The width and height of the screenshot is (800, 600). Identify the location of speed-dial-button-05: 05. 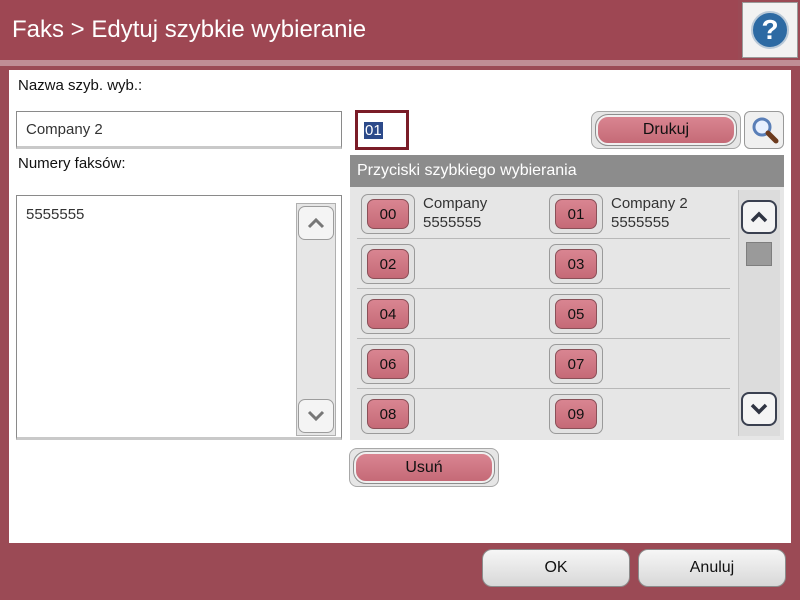
(576, 314).